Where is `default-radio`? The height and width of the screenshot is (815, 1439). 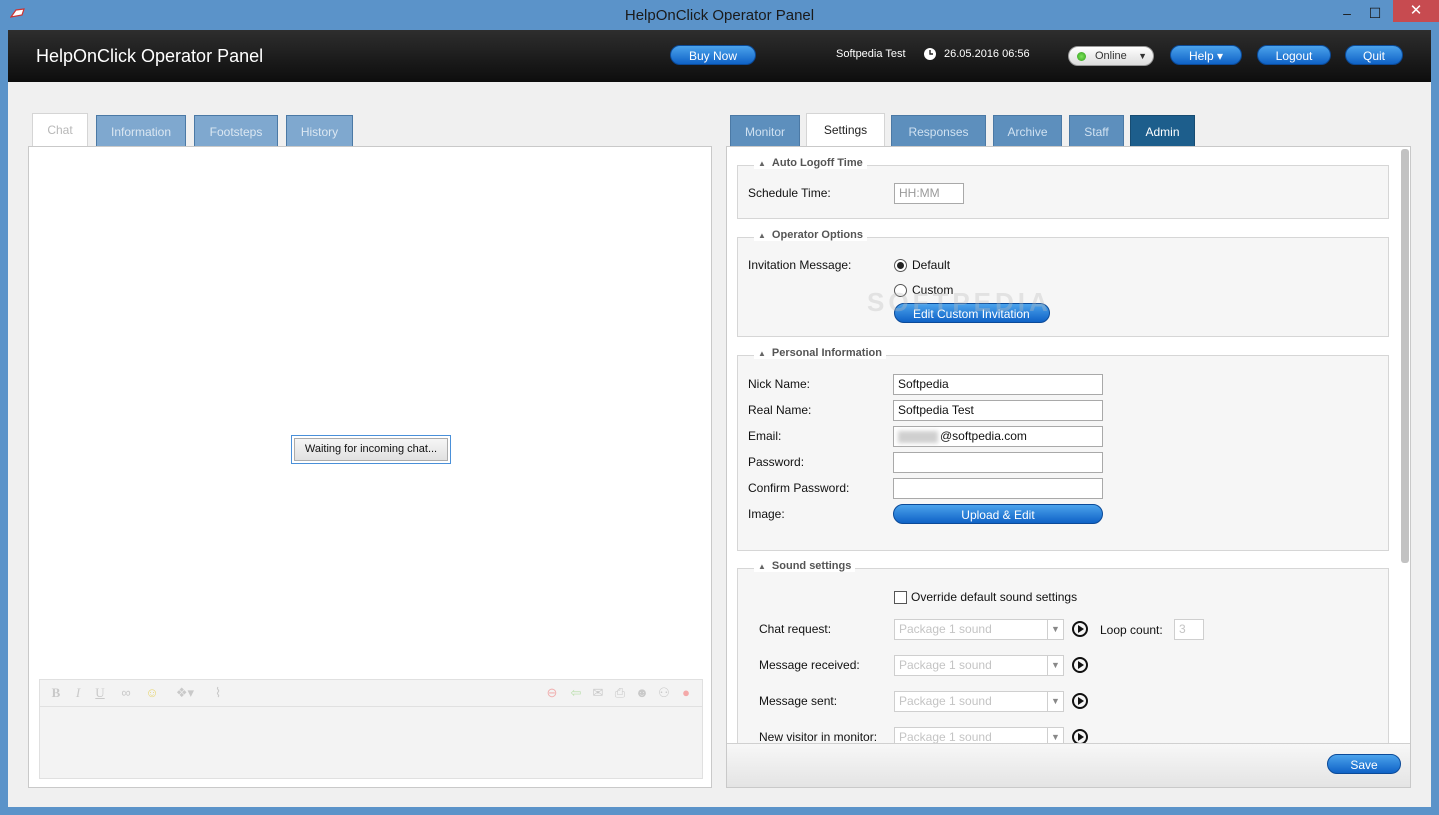
default-radio is located at coordinates (900, 265).